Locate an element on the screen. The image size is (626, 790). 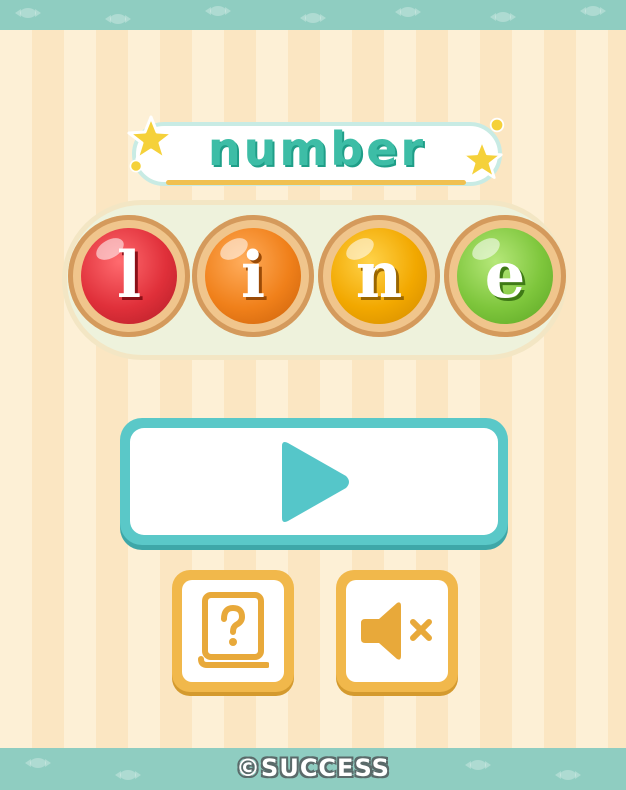
letter-text: n is located at coordinates (379, 275).